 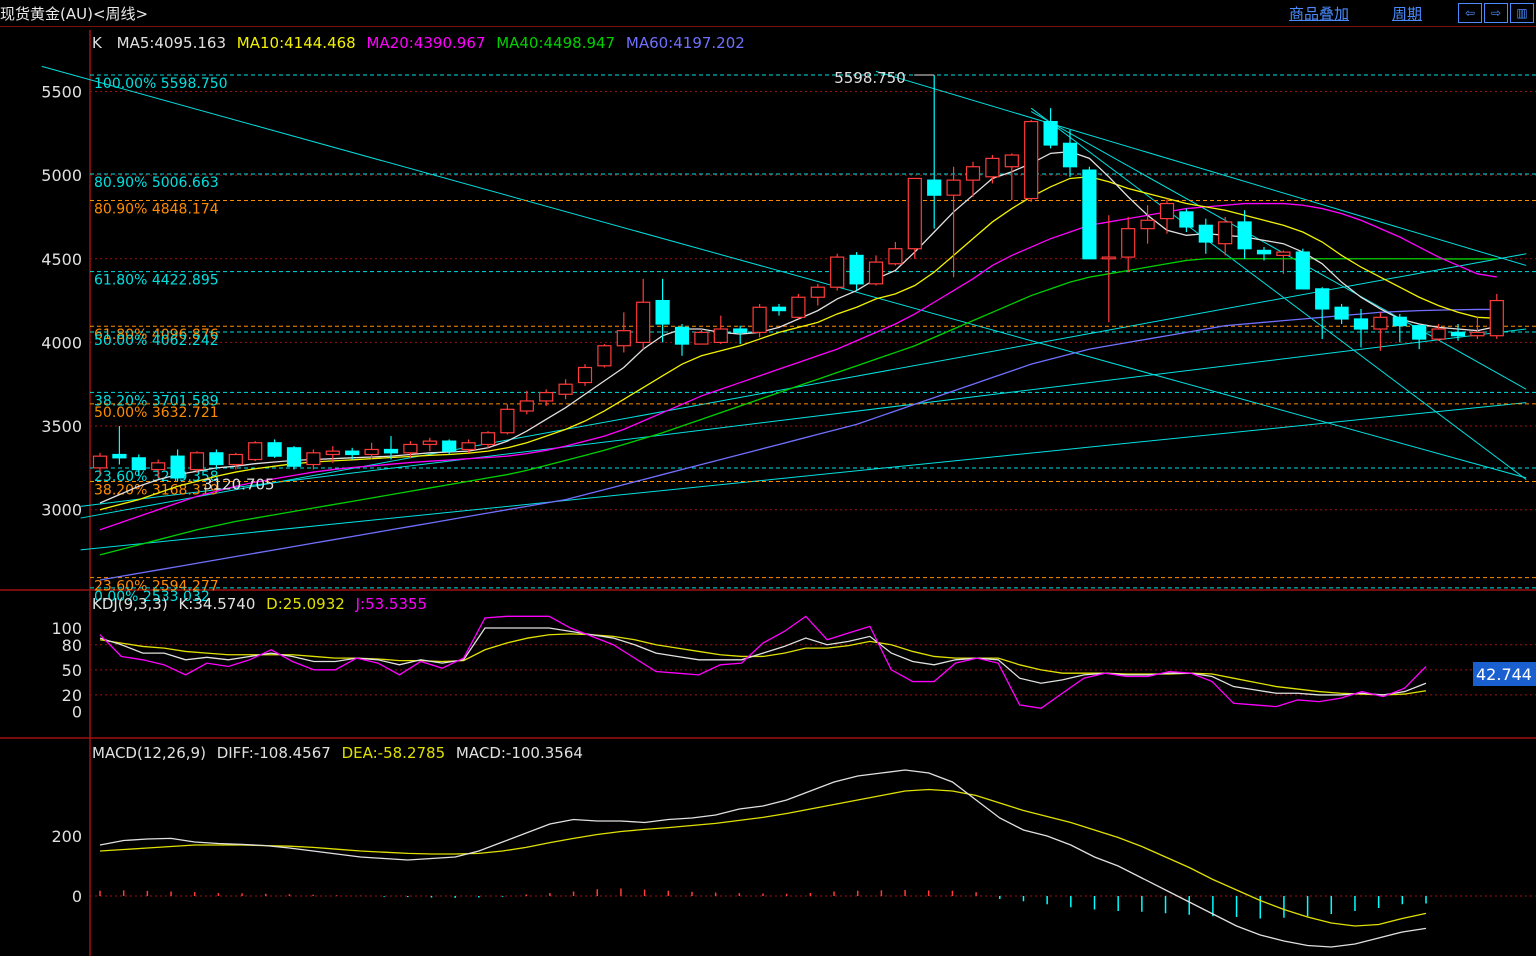 What do you see at coordinates (296, 43) in the screenshot?
I see `legend-ma10: MA10:4144.468` at bounding box center [296, 43].